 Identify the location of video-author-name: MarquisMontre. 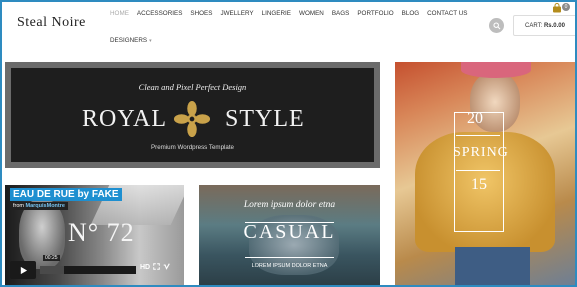
(45, 206).